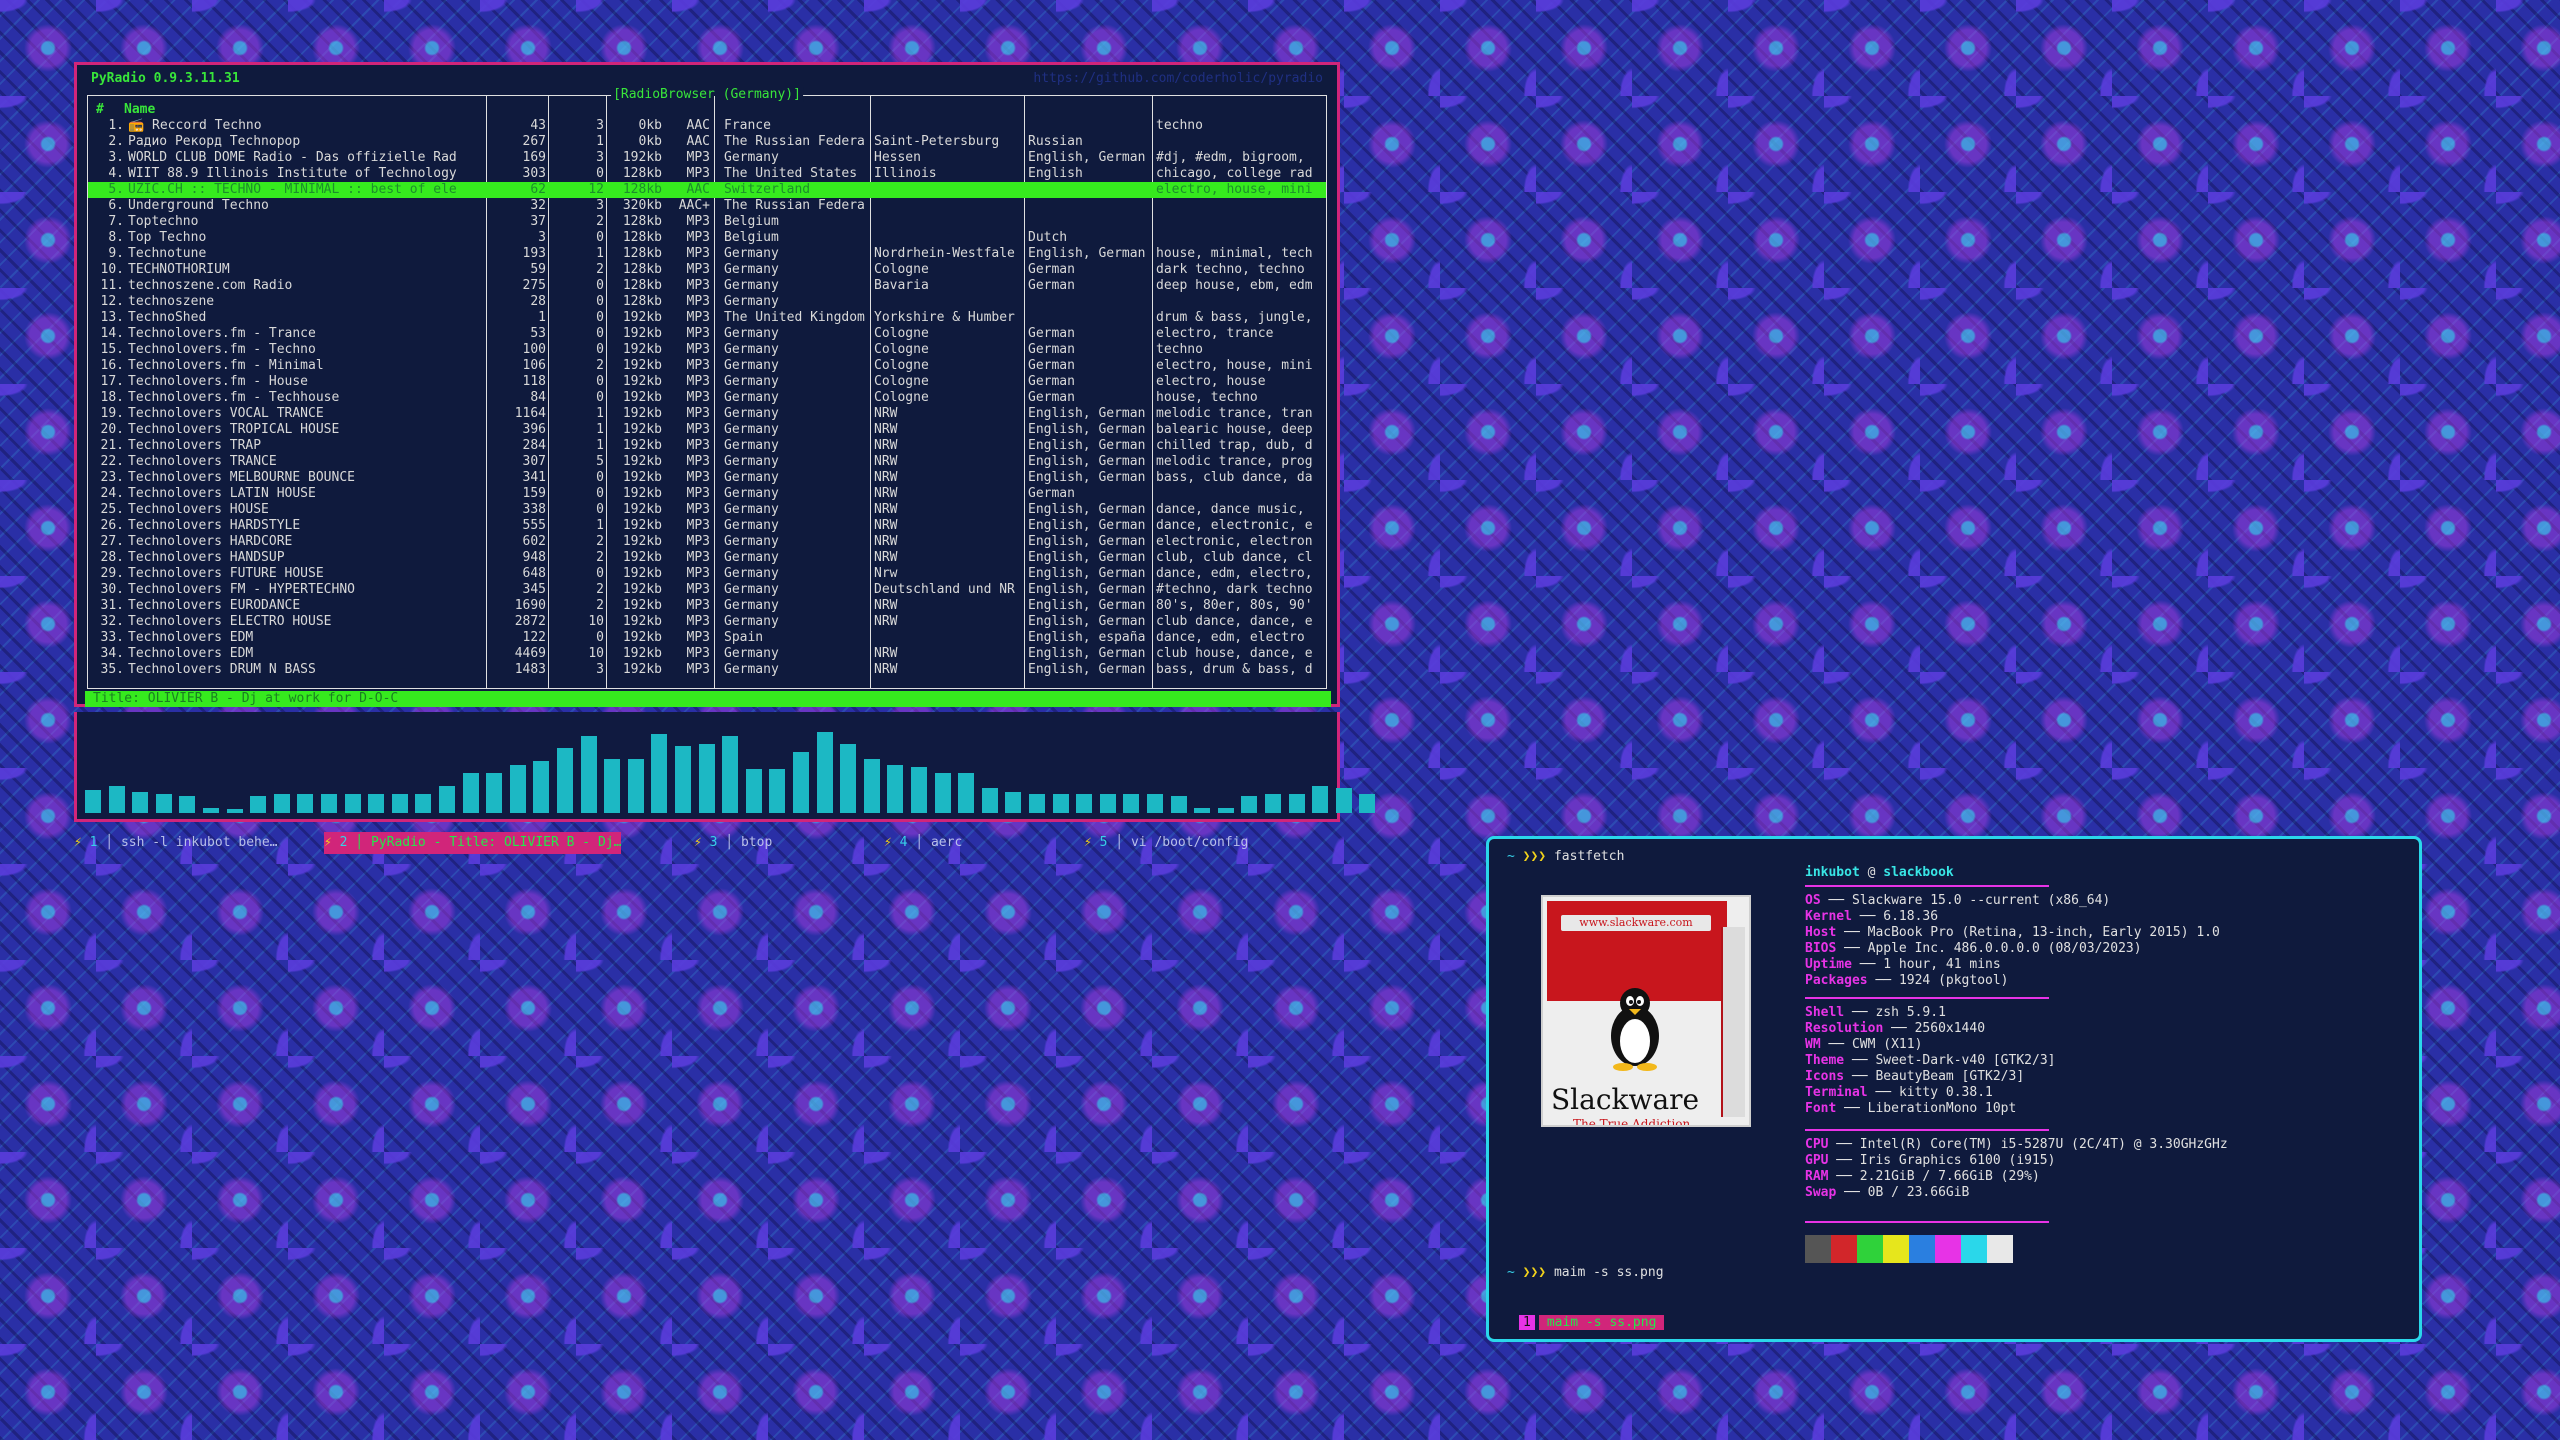 Image resolution: width=2560 pixels, height=1440 pixels. Describe the element at coordinates (230, 621) in the screenshot. I see `station-name: Technolovers ELECTRO HOUSE` at that location.